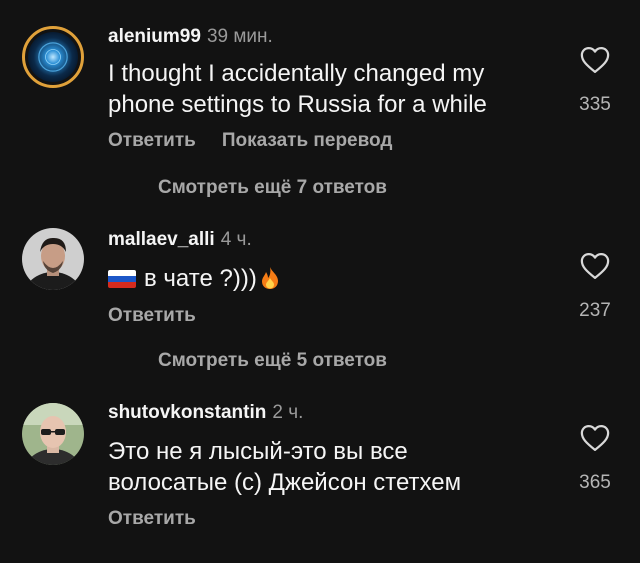  What do you see at coordinates (161, 239) in the screenshot?
I see `username: mallaev_alli` at bounding box center [161, 239].